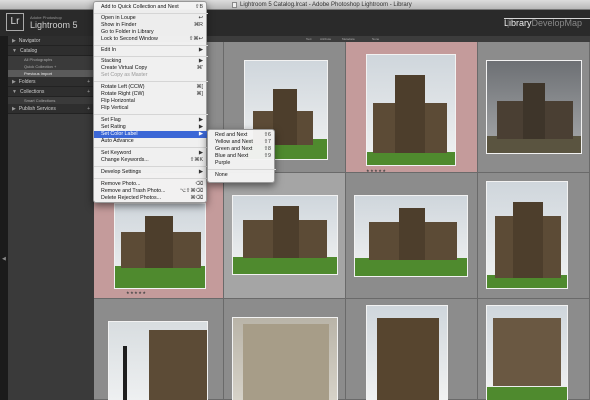 This screenshot has width=590, height=400. Describe the element at coordinates (151, 87) in the screenshot. I see `menu-item-rotate-left: Rotate Left (CCW) ⌘[` at that location.